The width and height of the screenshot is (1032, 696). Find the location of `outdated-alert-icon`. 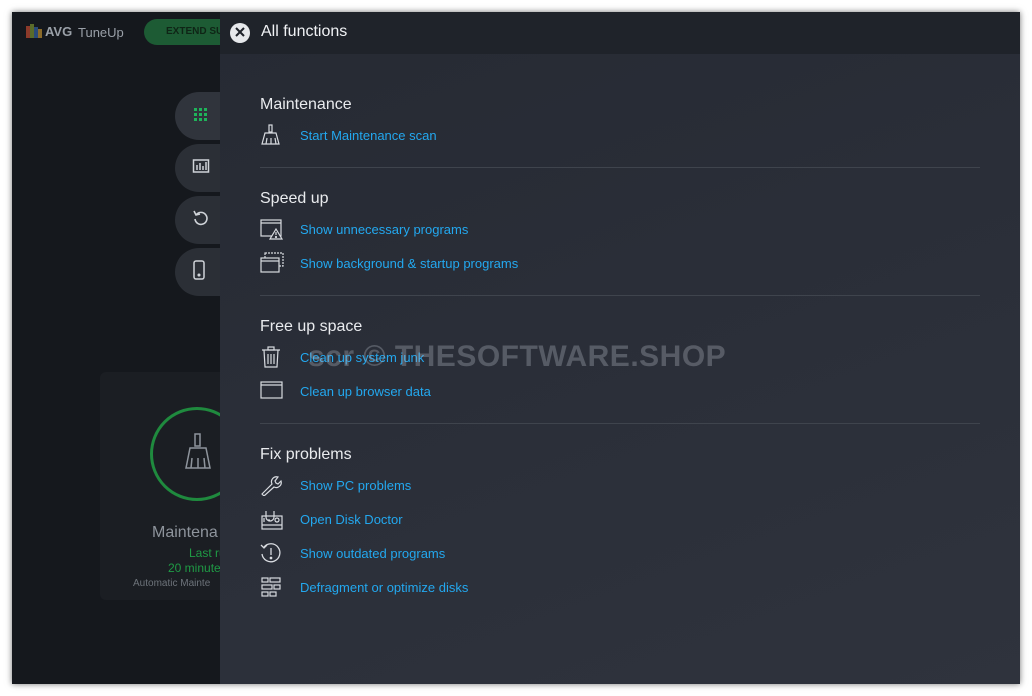

outdated-alert-icon is located at coordinates (272, 553).